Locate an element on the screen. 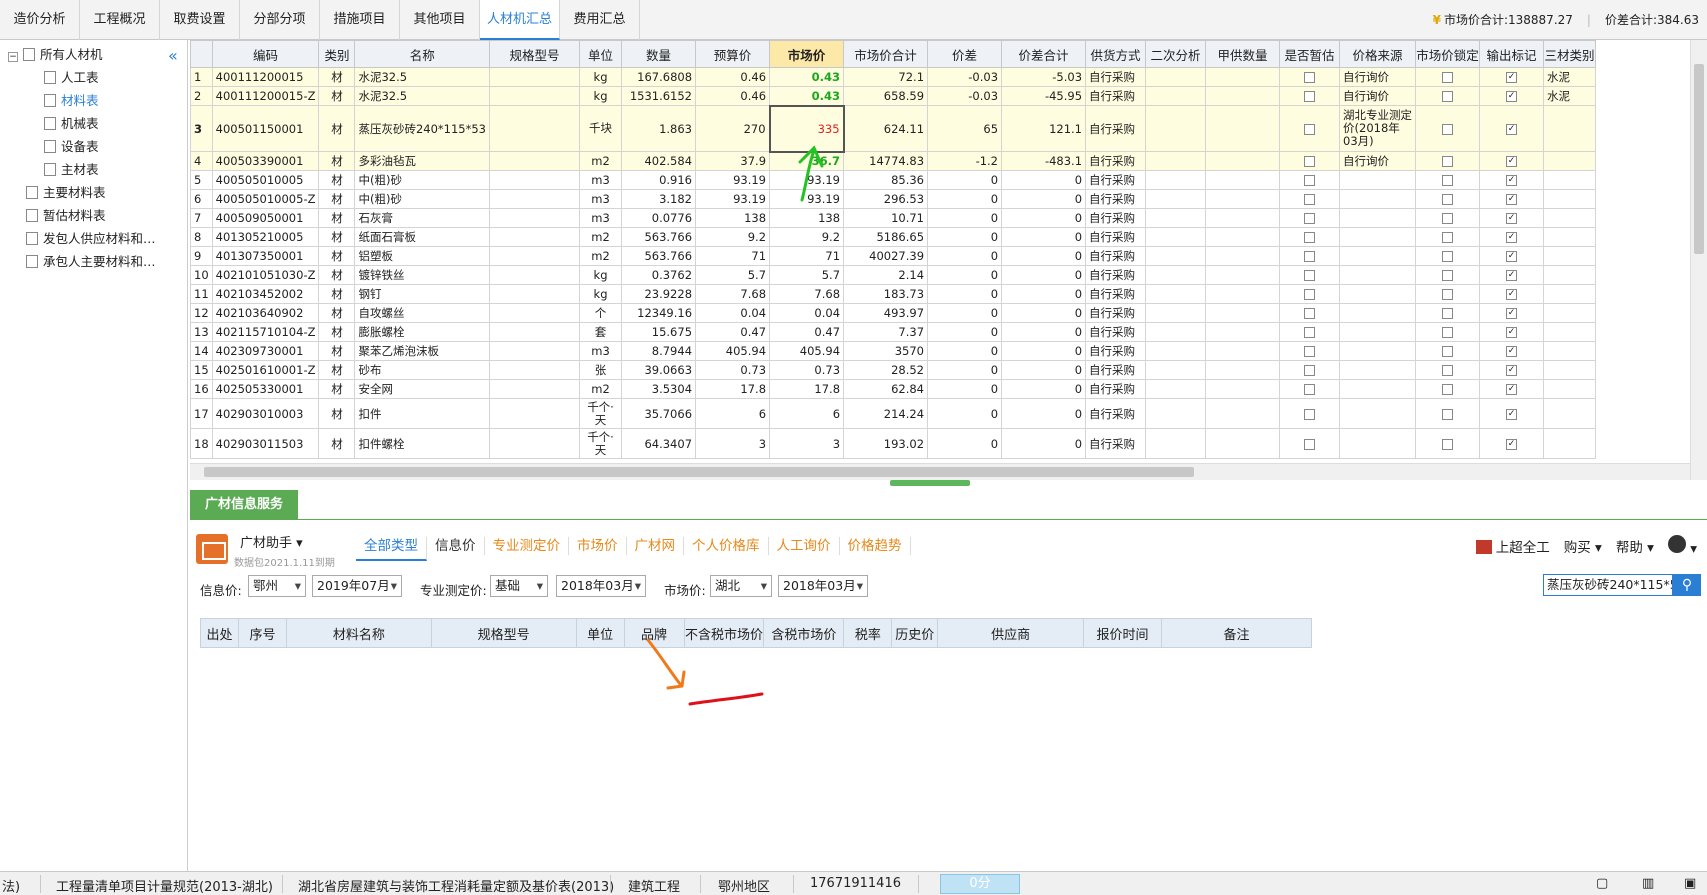 Image resolution: width=1707 pixels, height=895 pixels. grid-cell-数量: 39.0663 is located at coordinates (659, 370).